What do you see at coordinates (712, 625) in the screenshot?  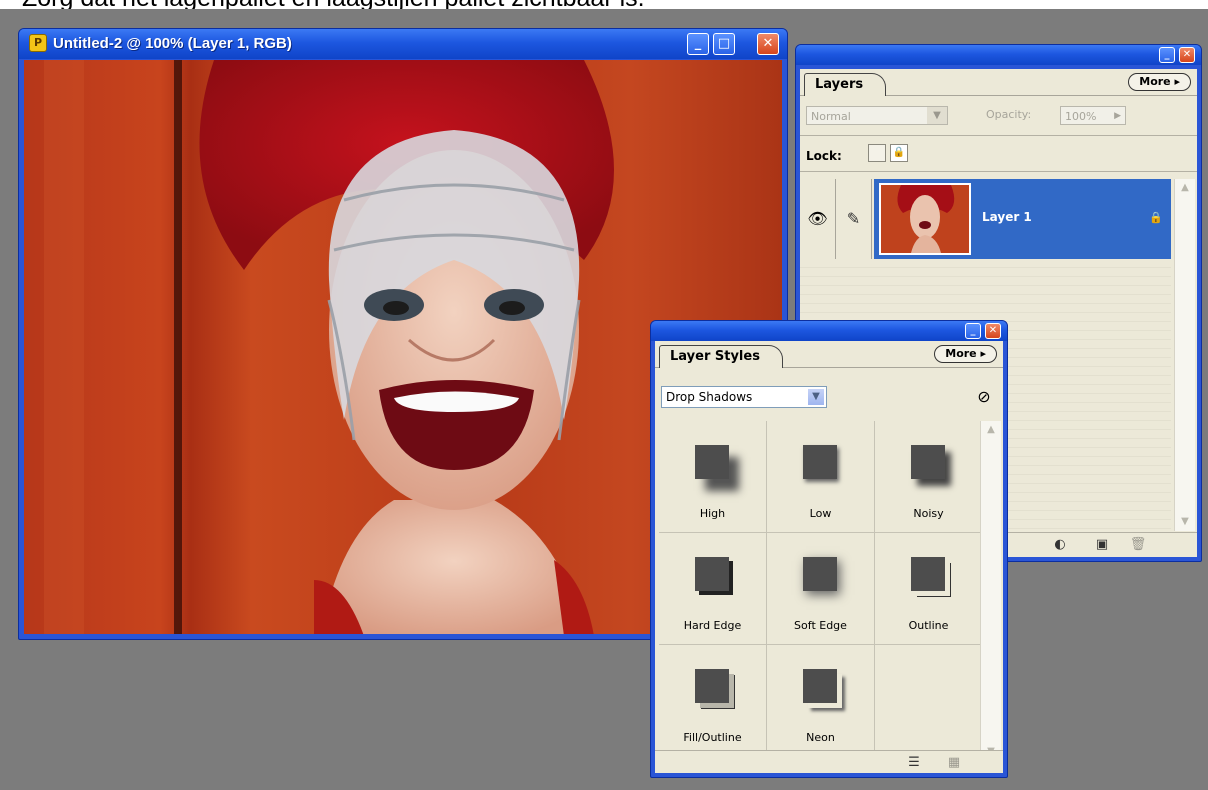 I see `style-label: Hard Edge` at bounding box center [712, 625].